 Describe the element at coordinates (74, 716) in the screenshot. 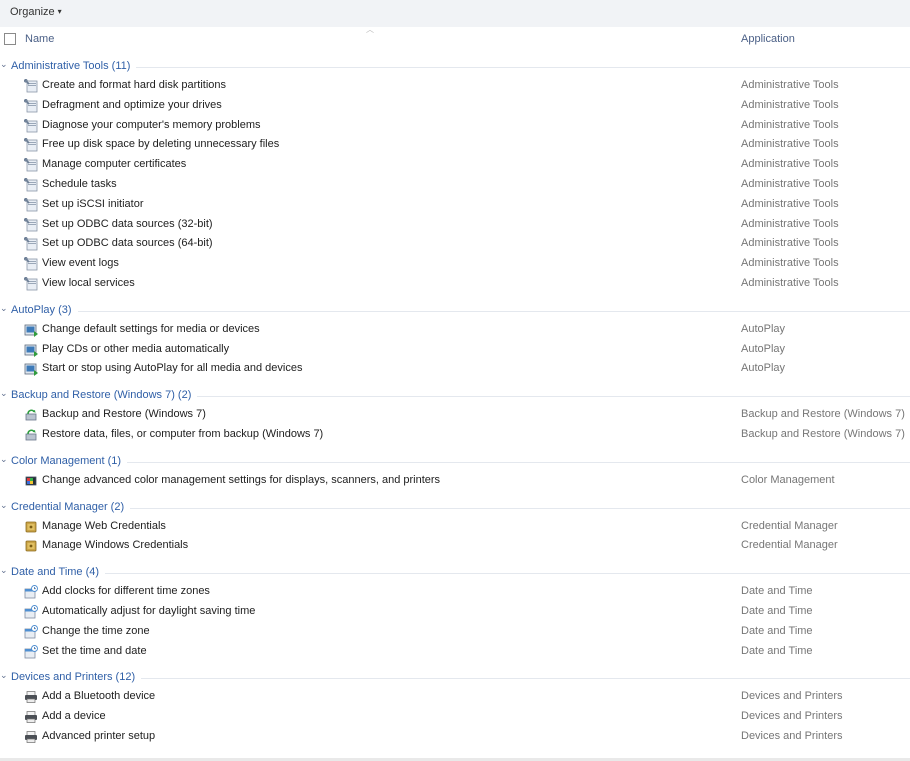

I see `item-label: Add a device` at that location.